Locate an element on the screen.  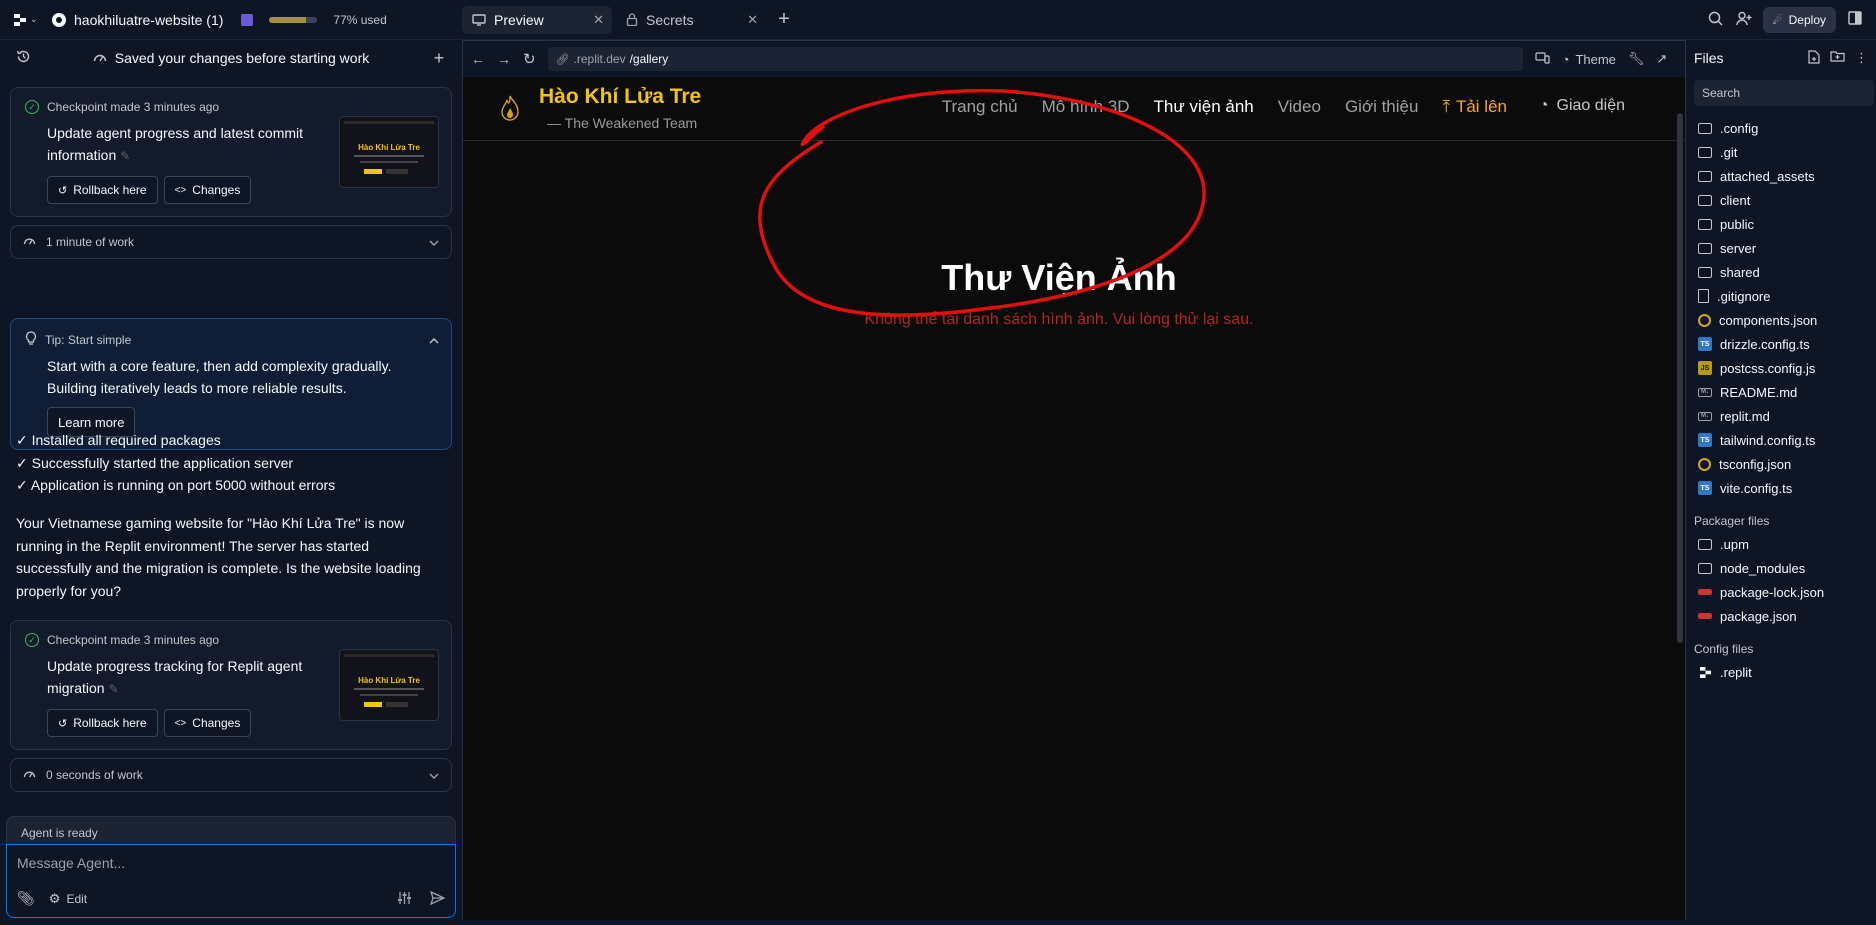
folder-item: server is located at coordinates (1786, 248).